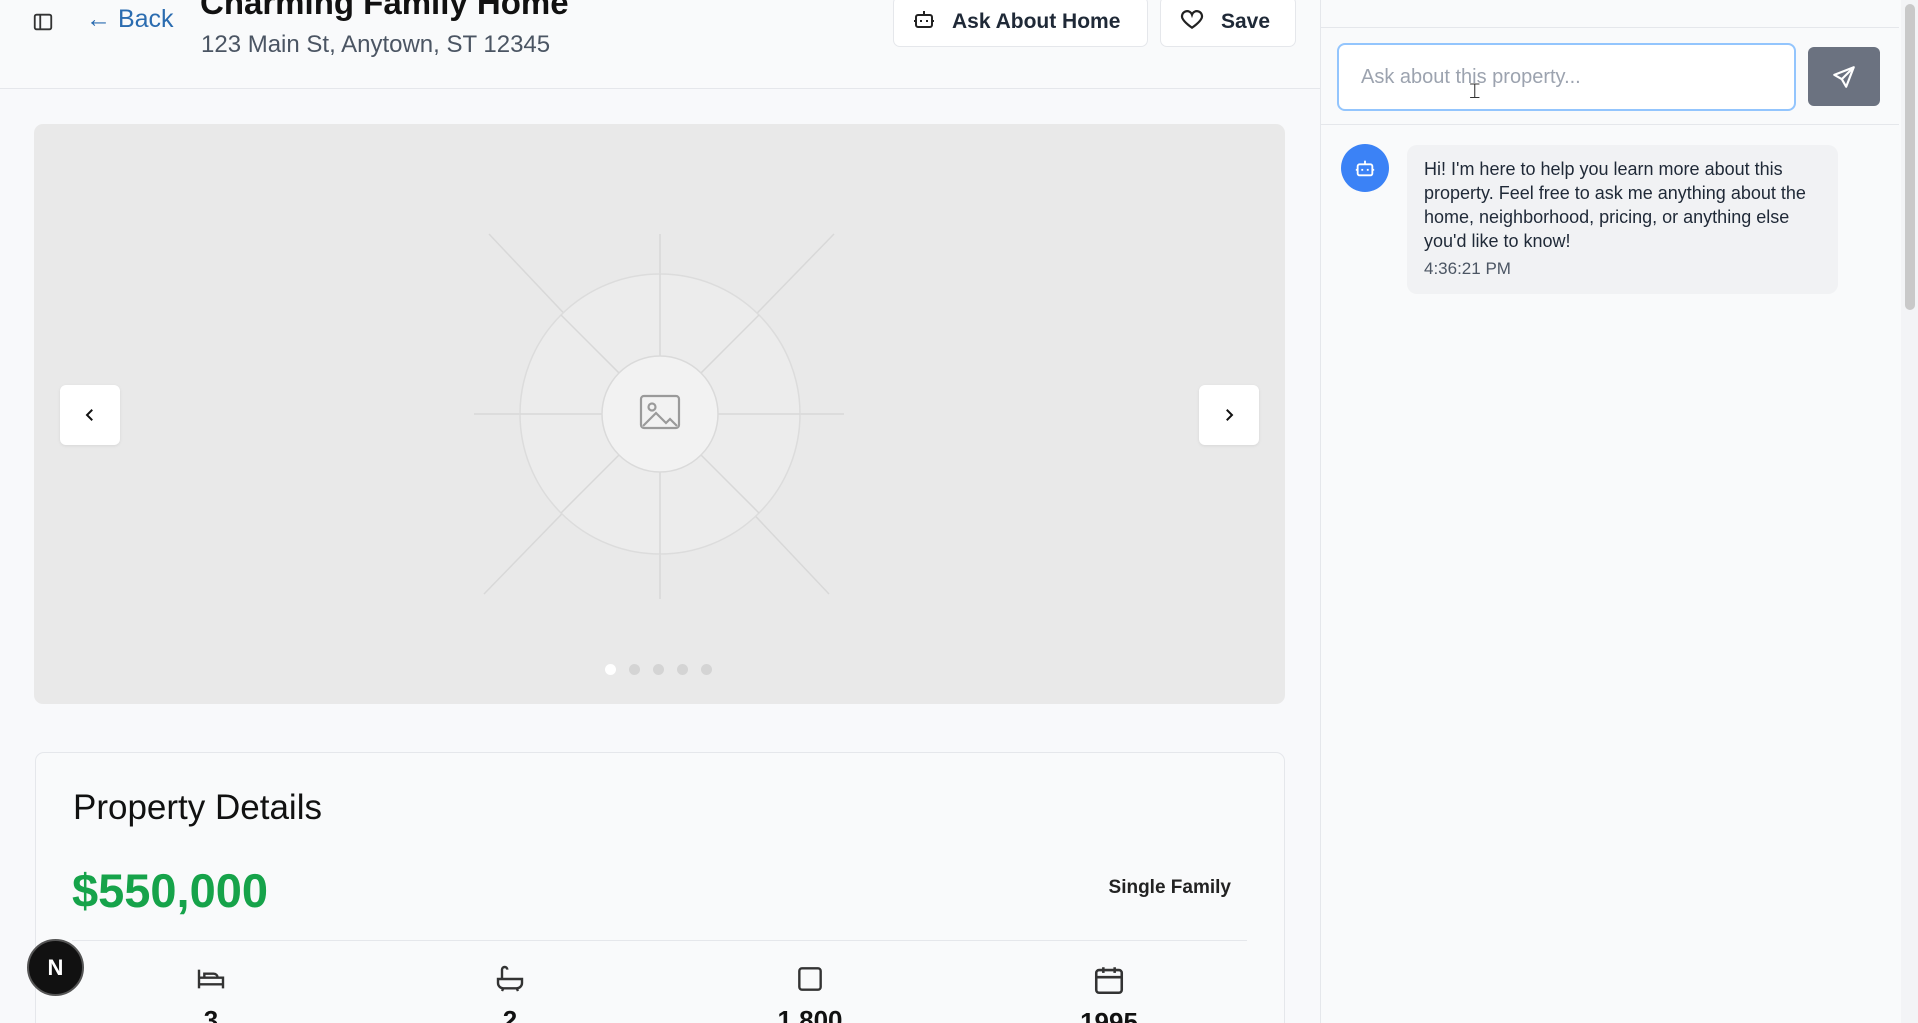 The image size is (1918, 1023). I want to click on image-placeholder, so click(659, 416).